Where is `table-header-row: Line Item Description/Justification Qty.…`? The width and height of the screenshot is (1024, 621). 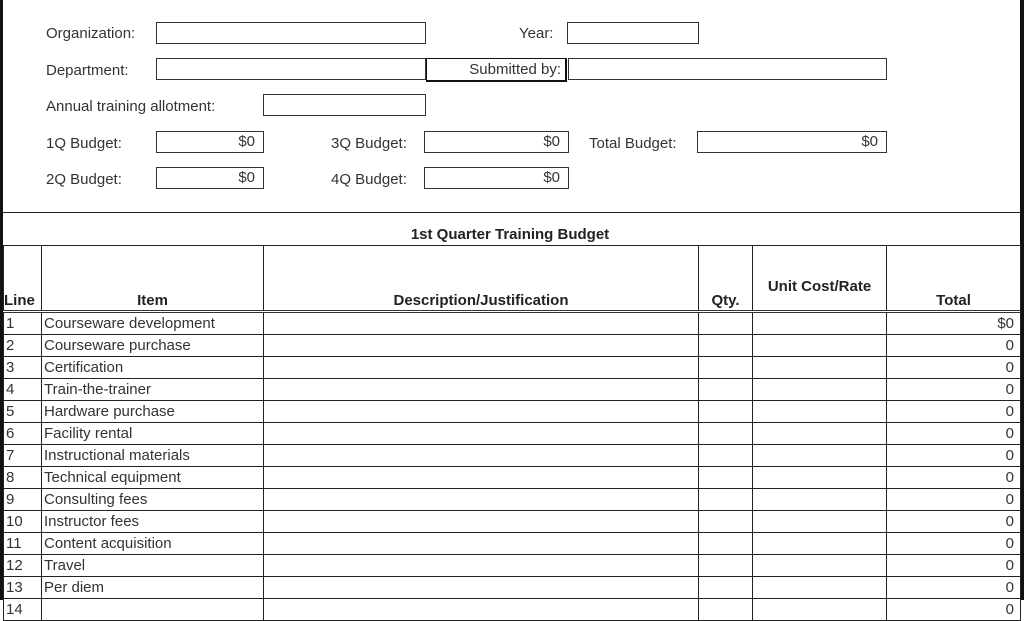 table-header-row: Line Item Description/Justification Qty.… is located at coordinates (512, 279).